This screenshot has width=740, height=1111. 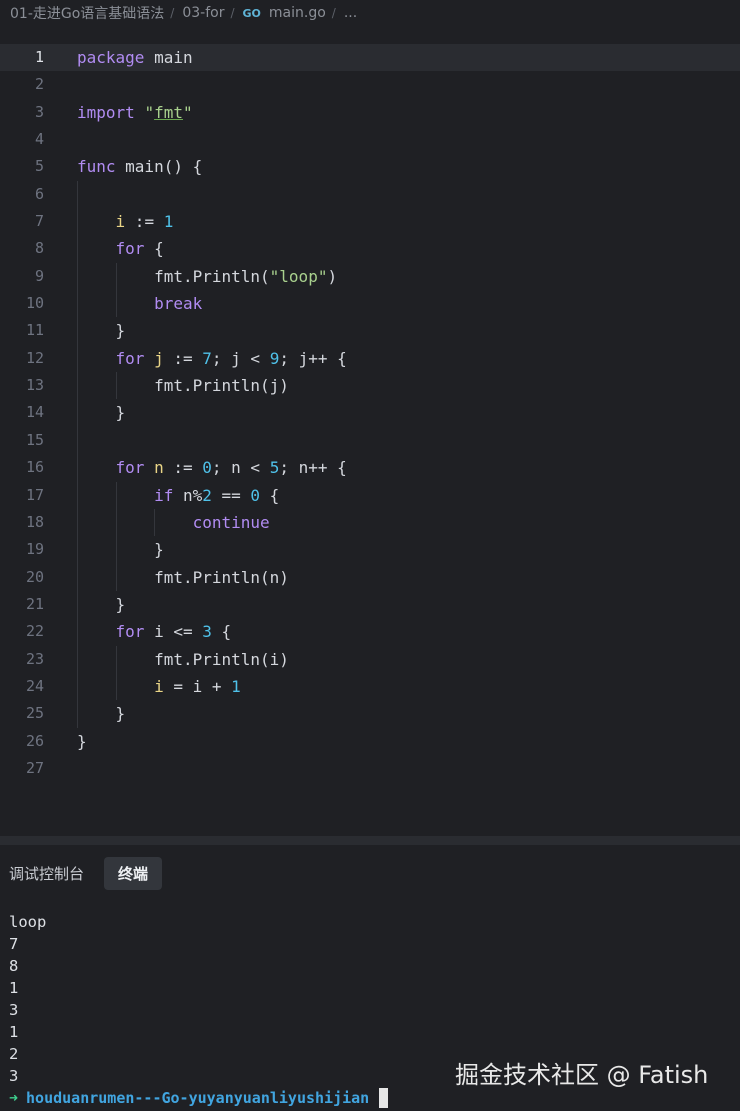 What do you see at coordinates (14, 944) in the screenshot?
I see `terminal-line: 7` at bounding box center [14, 944].